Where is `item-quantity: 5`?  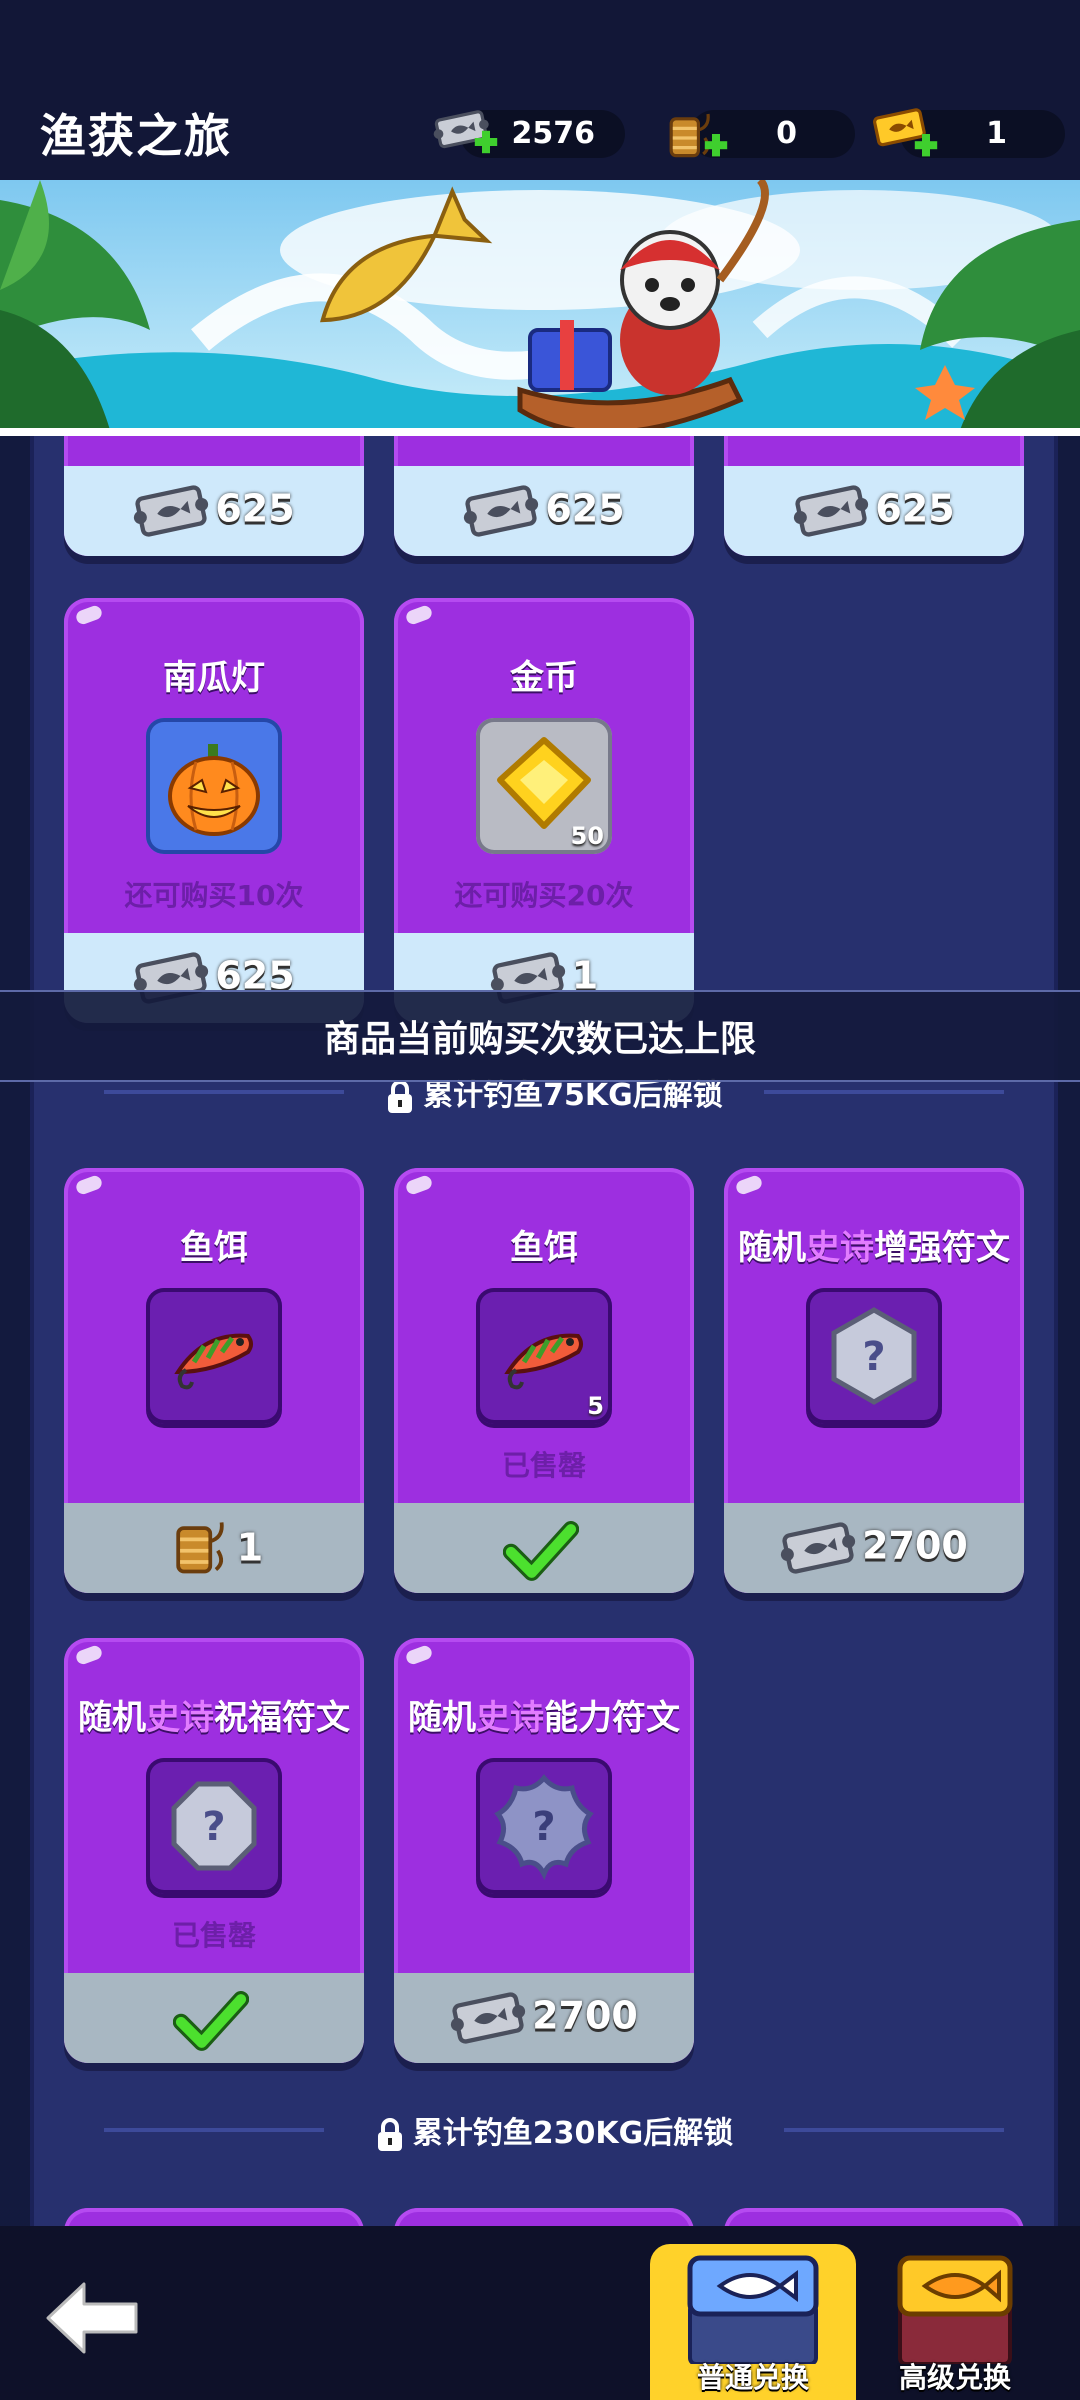 item-quantity: 5 is located at coordinates (595, 1406).